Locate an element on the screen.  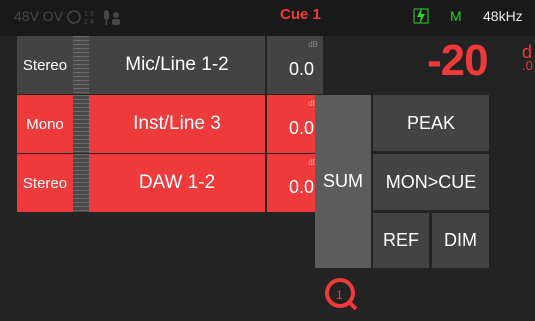
sample-rate: 48kHz is located at coordinates (503, 16).